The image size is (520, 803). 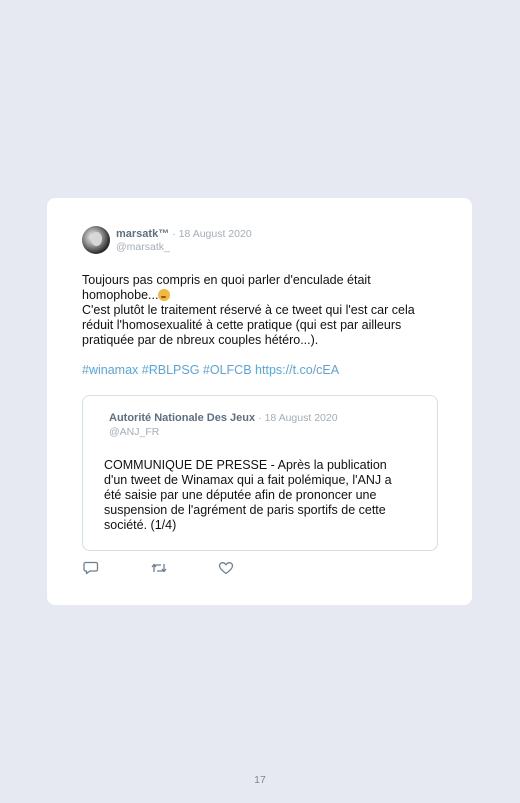 What do you see at coordinates (182, 418) in the screenshot?
I see `quoted-username: Autorité Nationale Des Jeux` at bounding box center [182, 418].